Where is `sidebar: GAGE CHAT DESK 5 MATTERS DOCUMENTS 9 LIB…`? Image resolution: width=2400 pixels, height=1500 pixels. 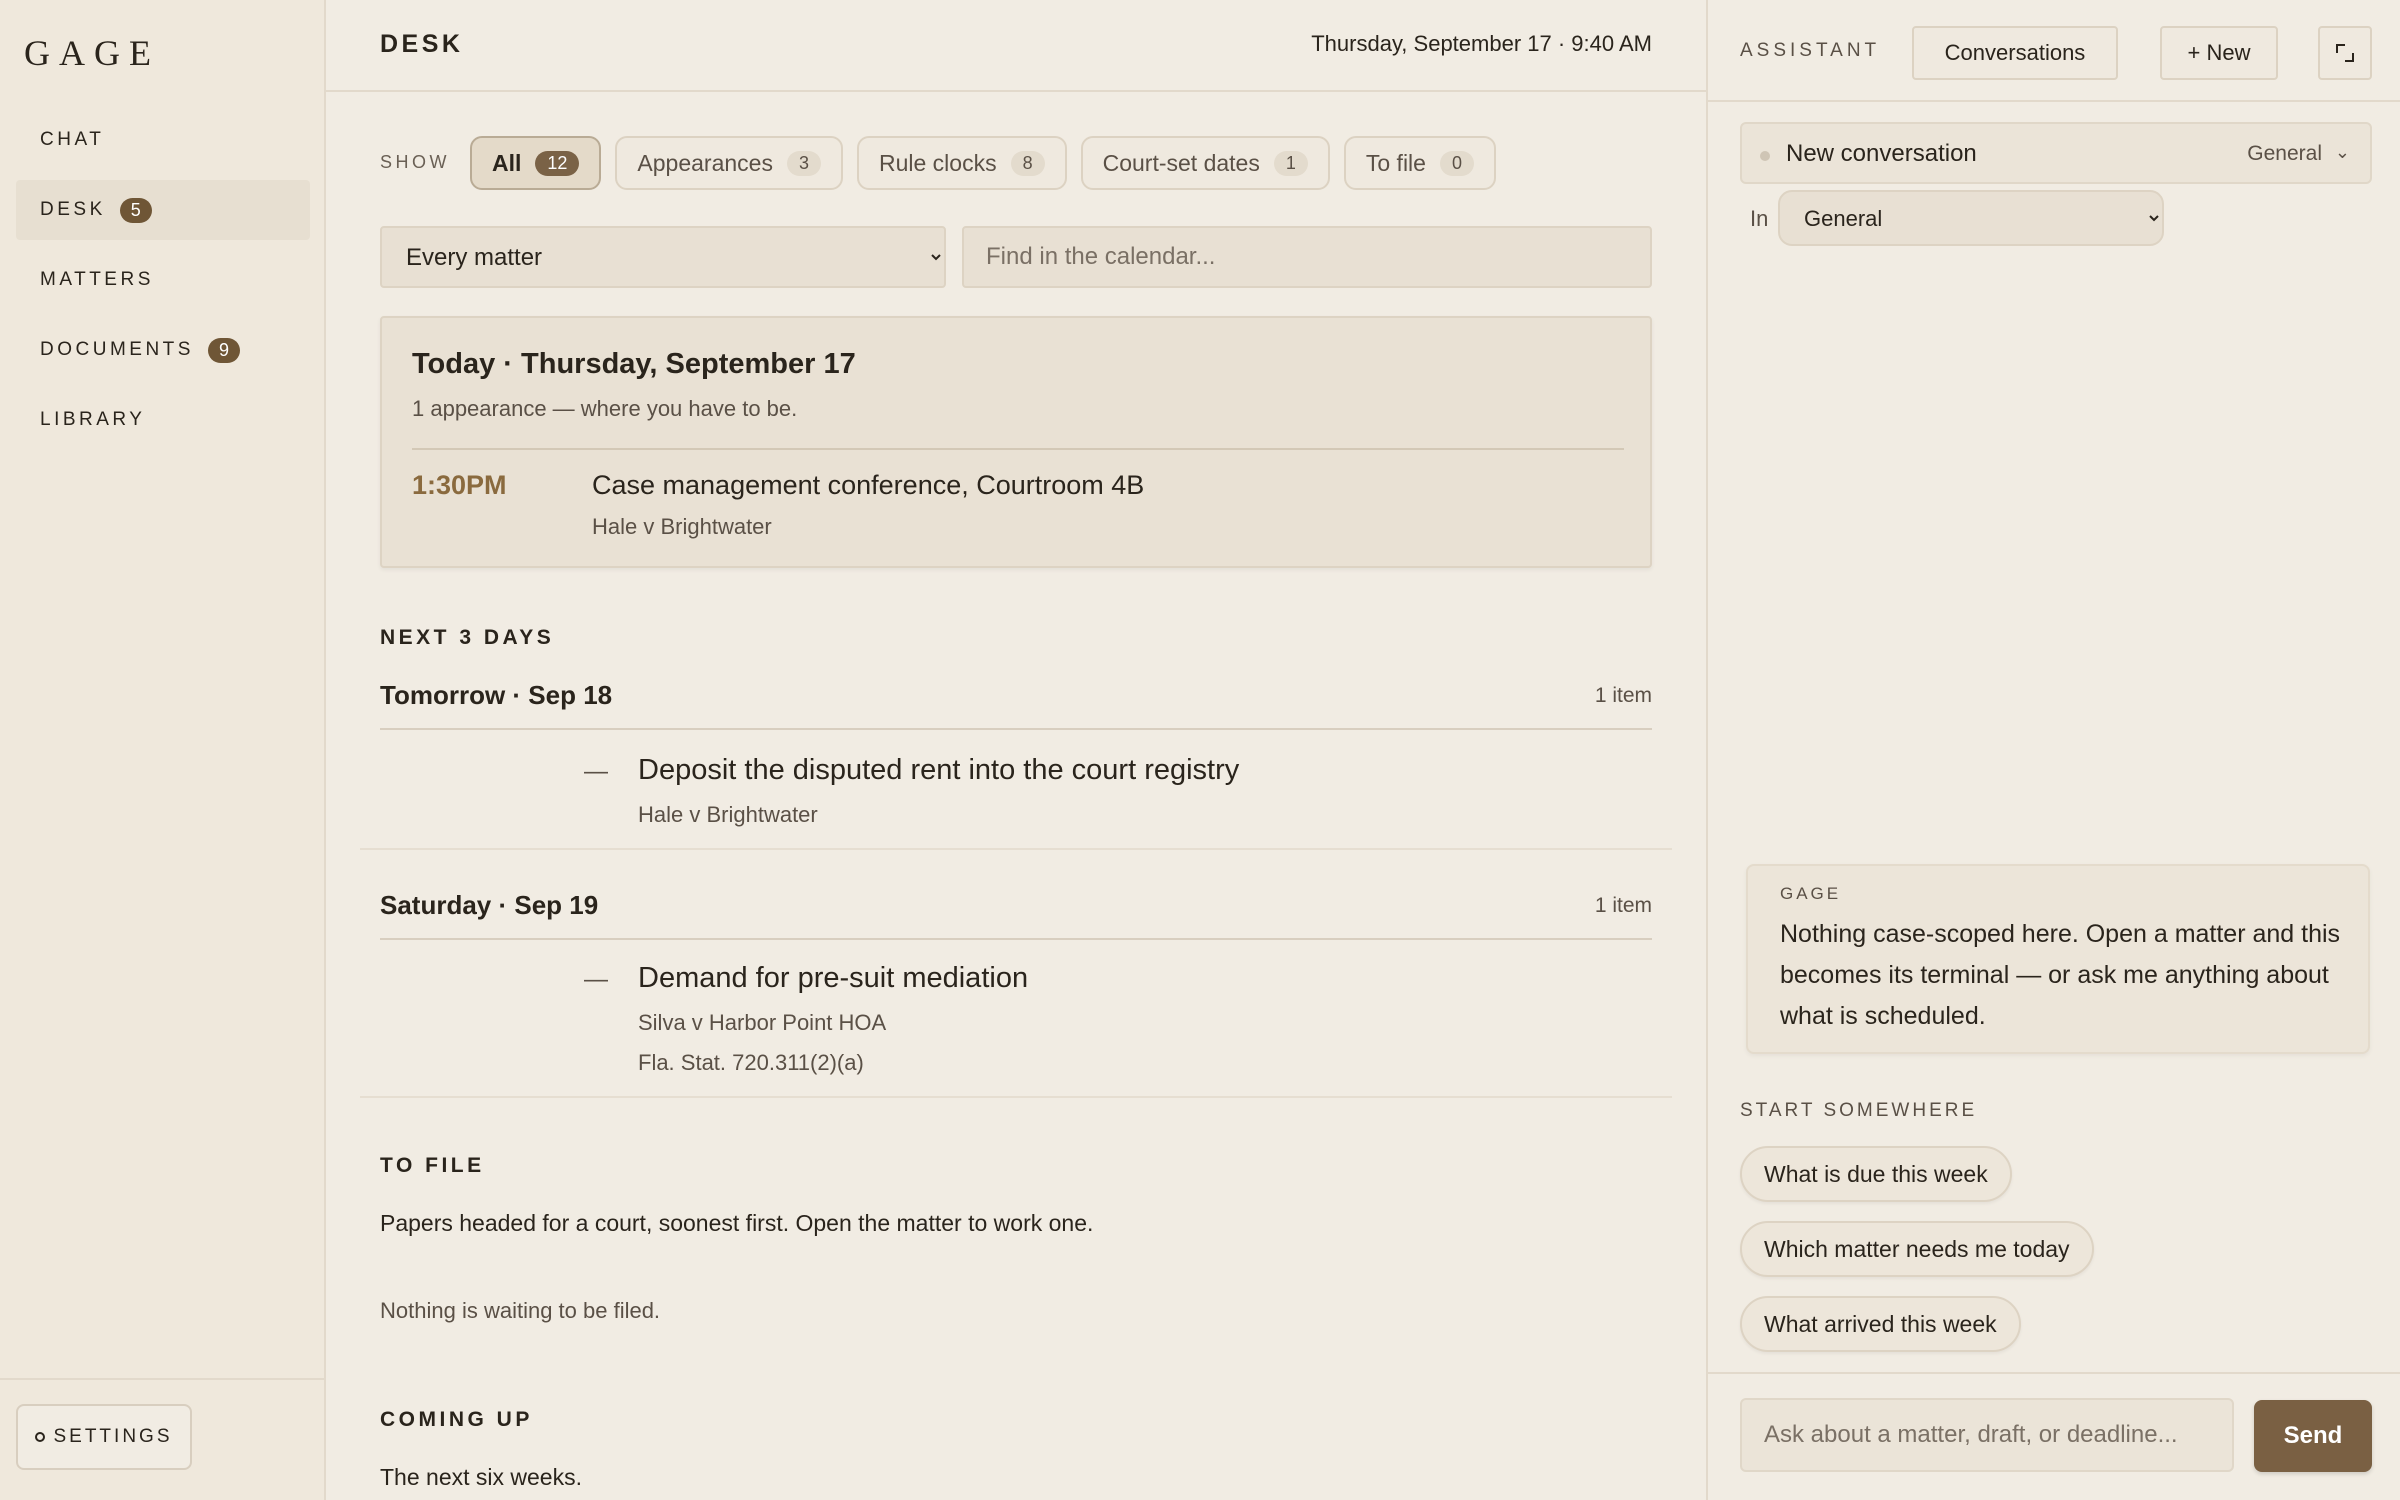 sidebar: GAGE CHAT DESK 5 MATTERS DOCUMENTS 9 LIB… is located at coordinates (163, 750).